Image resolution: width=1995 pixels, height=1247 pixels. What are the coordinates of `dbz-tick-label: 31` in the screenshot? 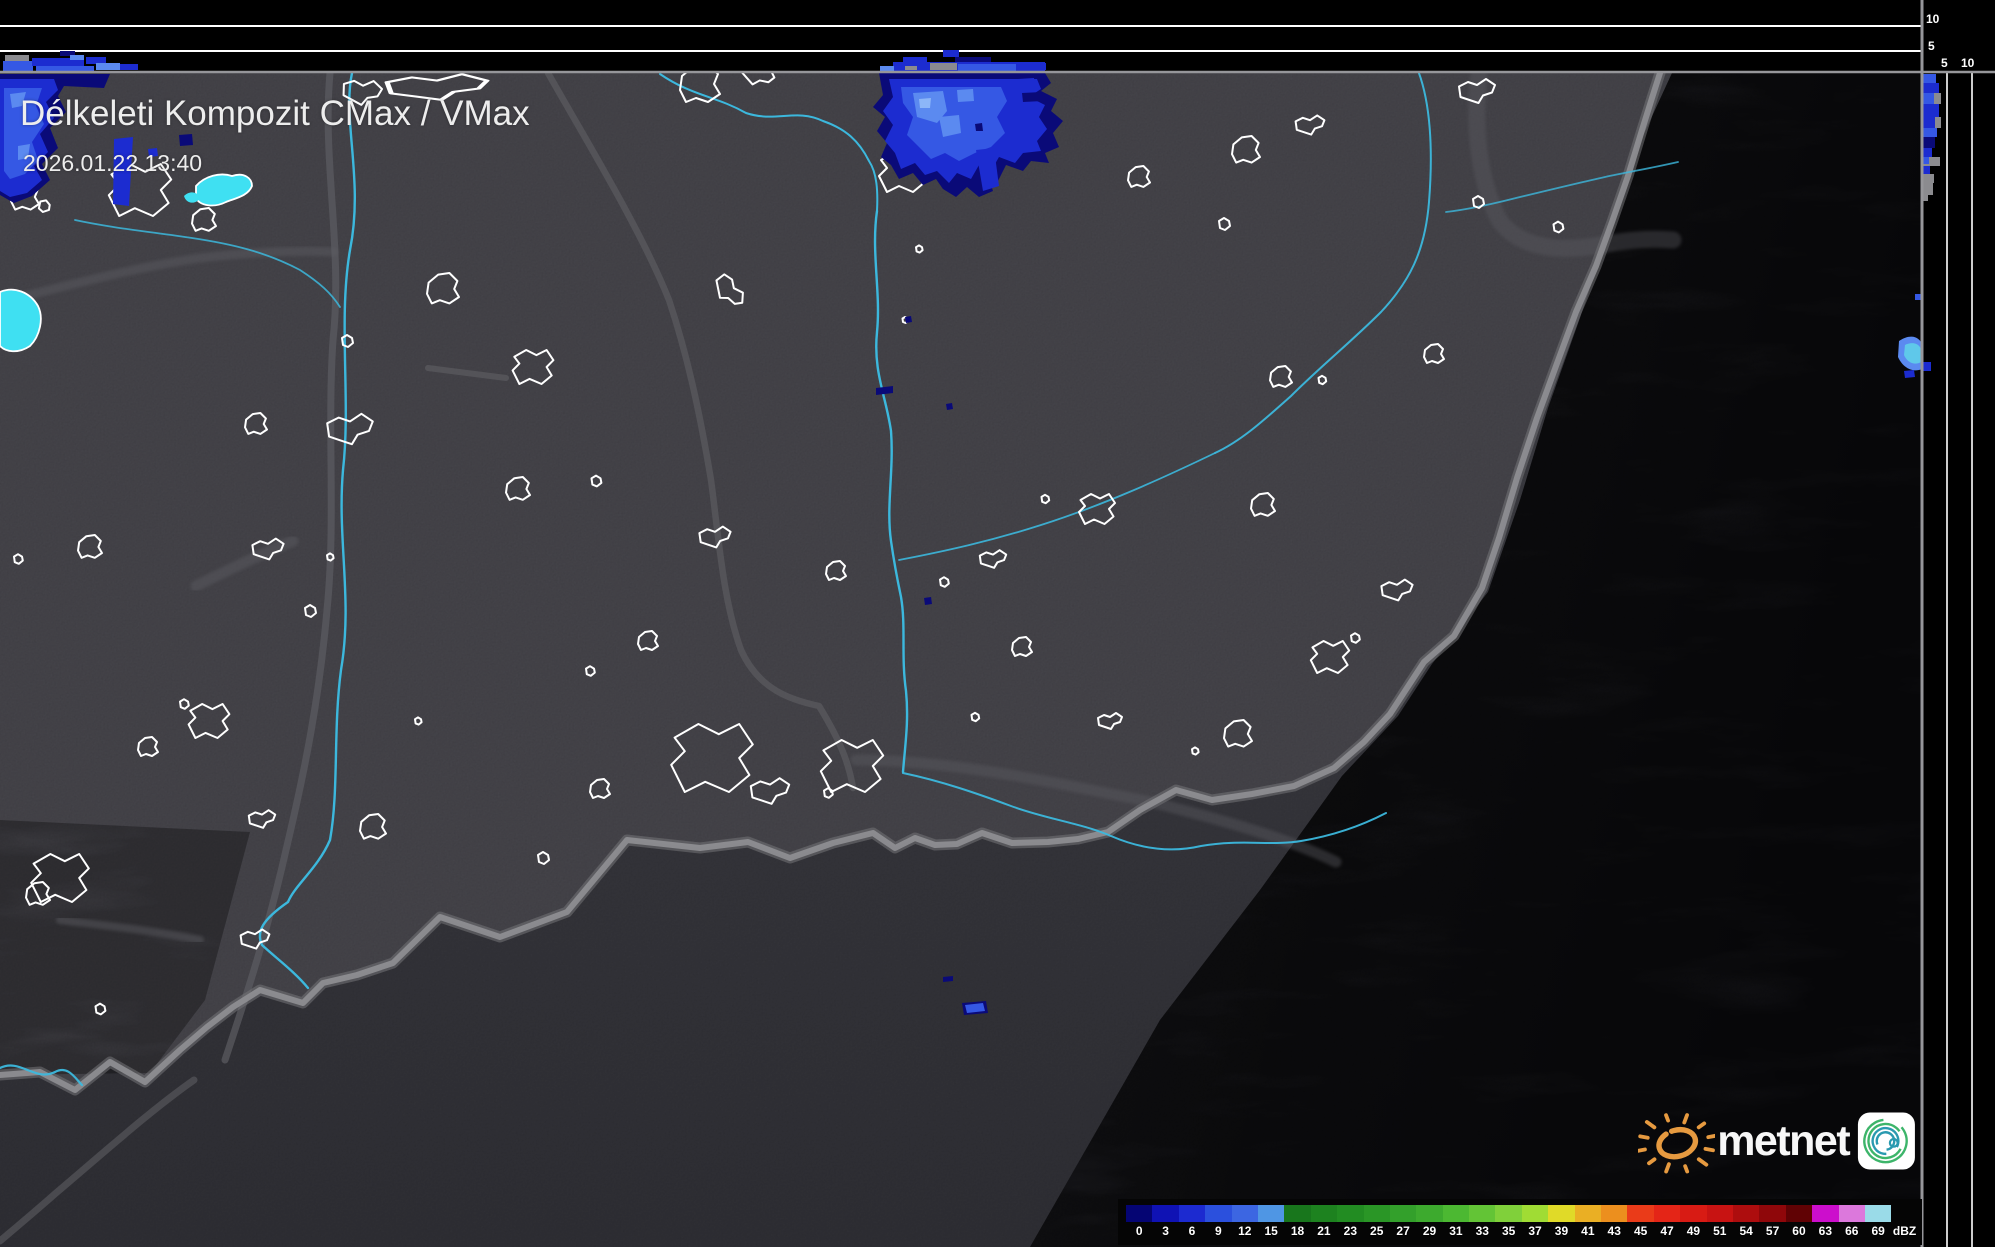 It's located at (1456, 1231).